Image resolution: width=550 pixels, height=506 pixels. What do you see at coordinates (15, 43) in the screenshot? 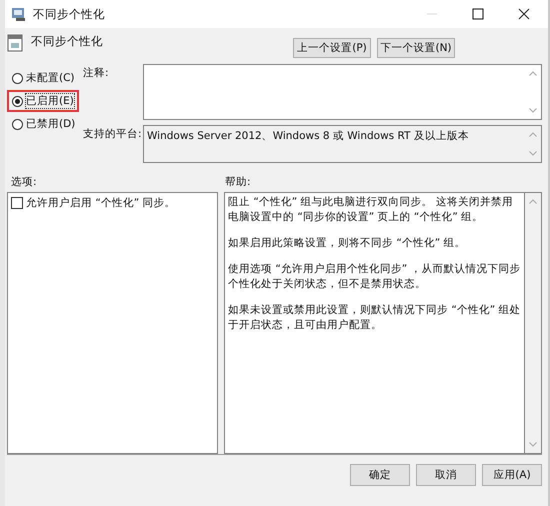
I see `setting-icon` at bounding box center [15, 43].